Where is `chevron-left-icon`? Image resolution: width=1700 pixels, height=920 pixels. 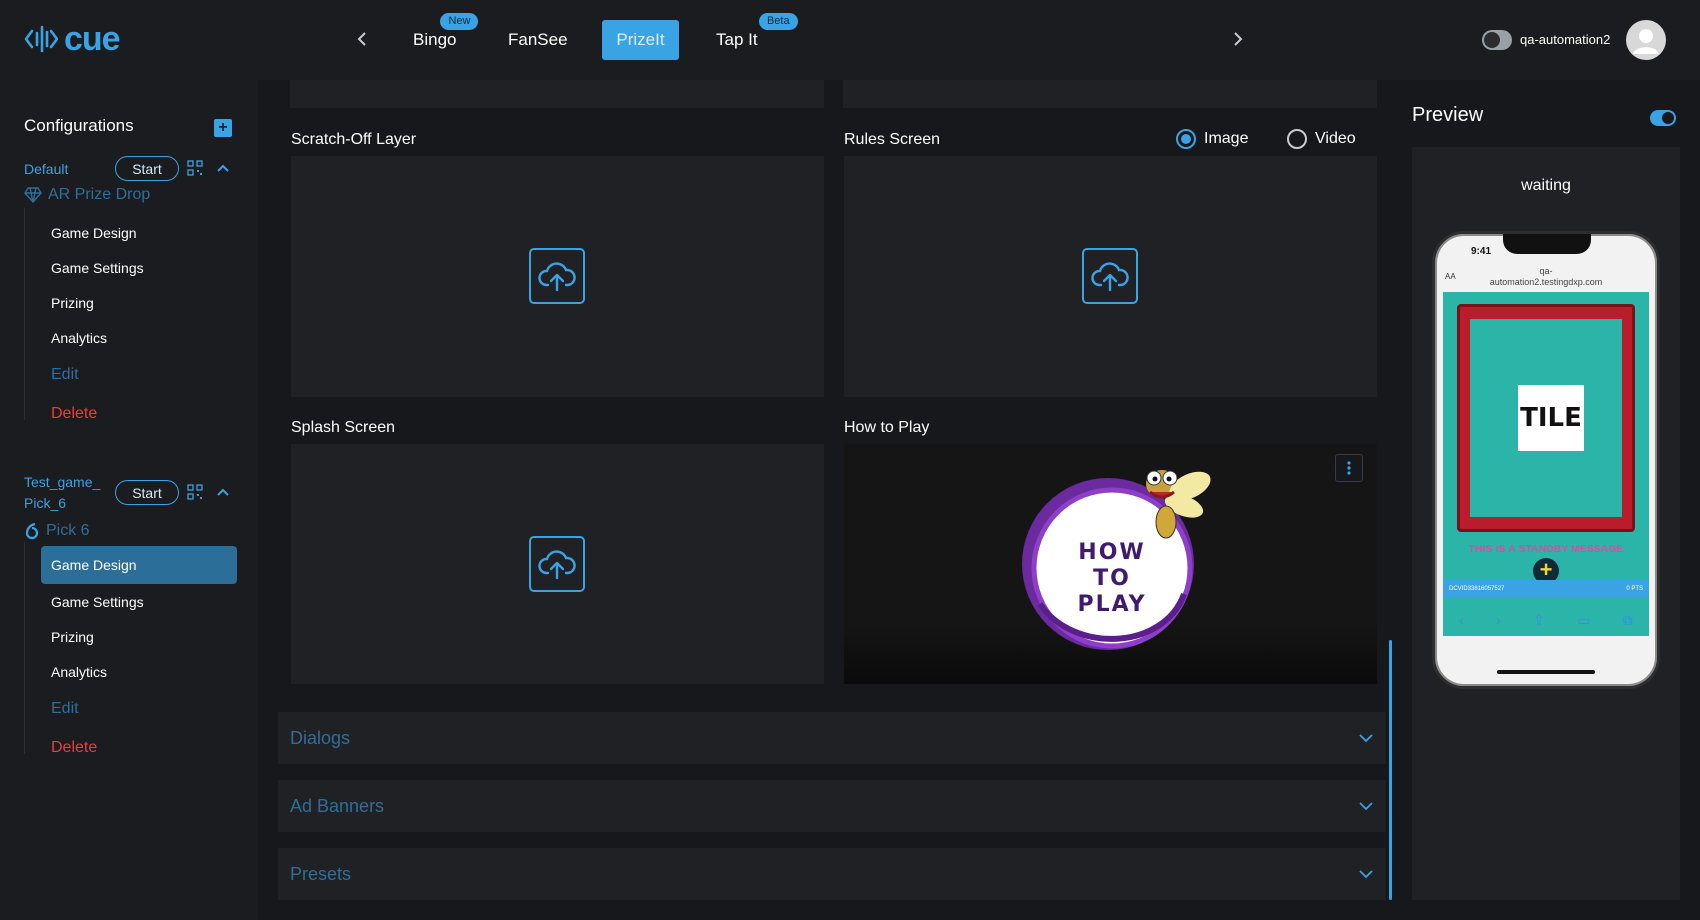 chevron-left-icon is located at coordinates (361, 39).